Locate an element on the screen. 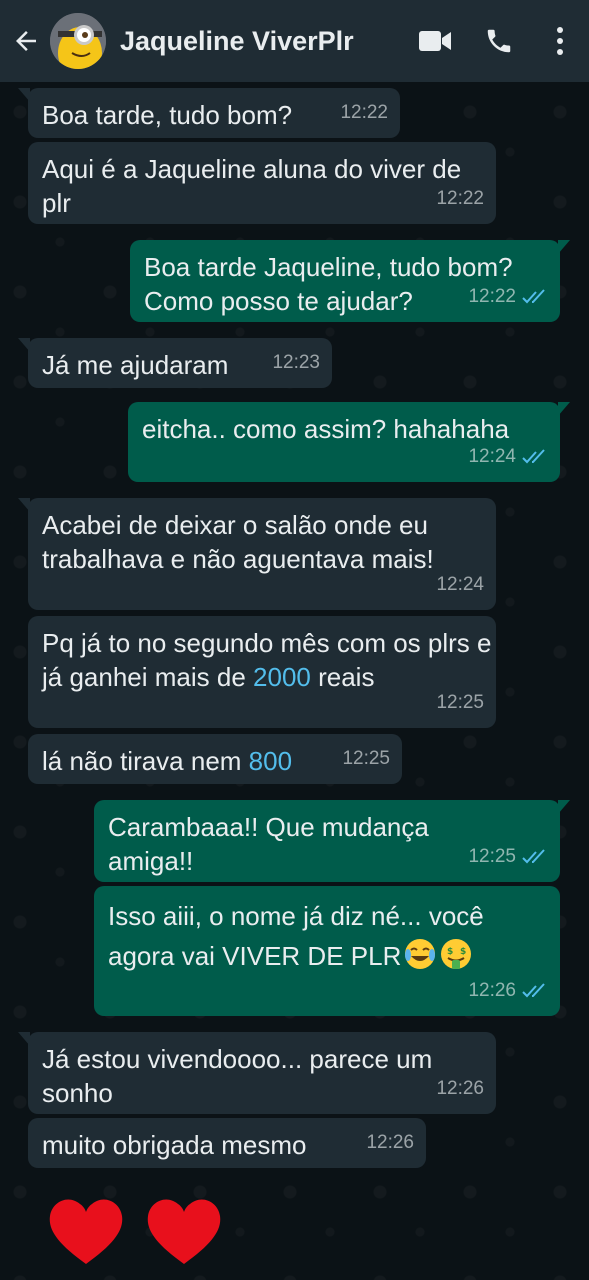 The image size is (589, 1280). incoming-message: muito obrigada mesmo 12:26 is located at coordinates (227, 1143).